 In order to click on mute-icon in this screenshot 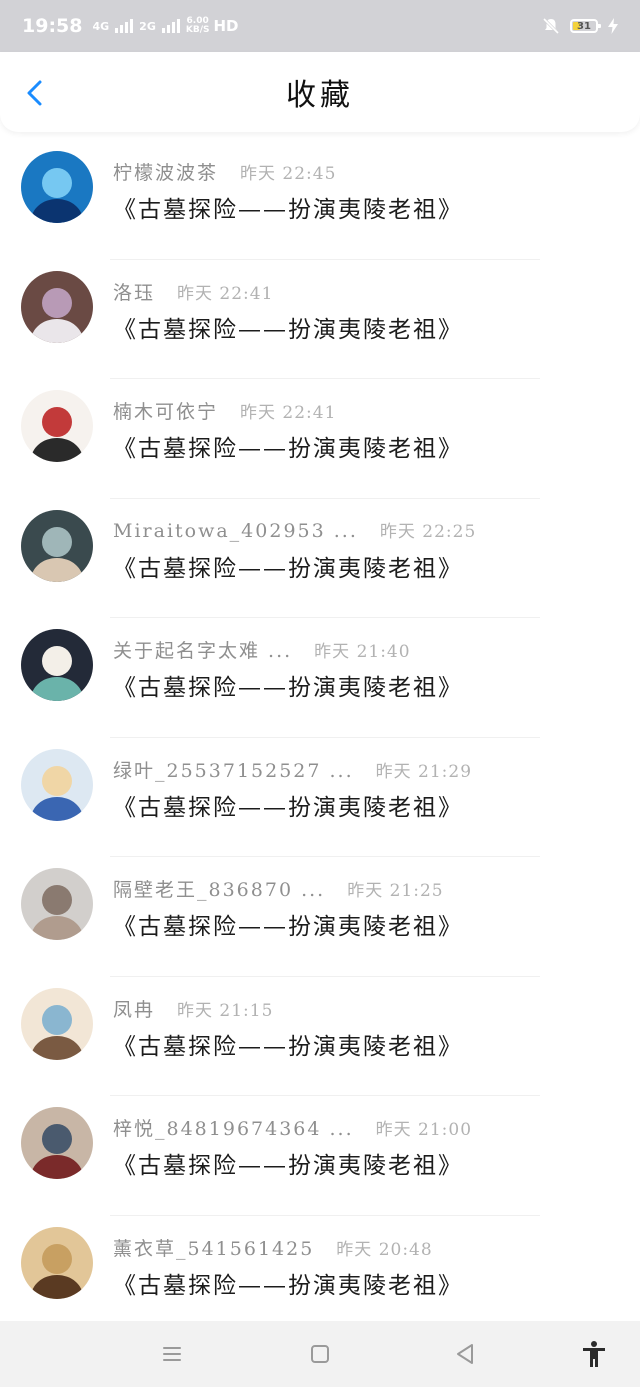, I will do `click(551, 26)`.